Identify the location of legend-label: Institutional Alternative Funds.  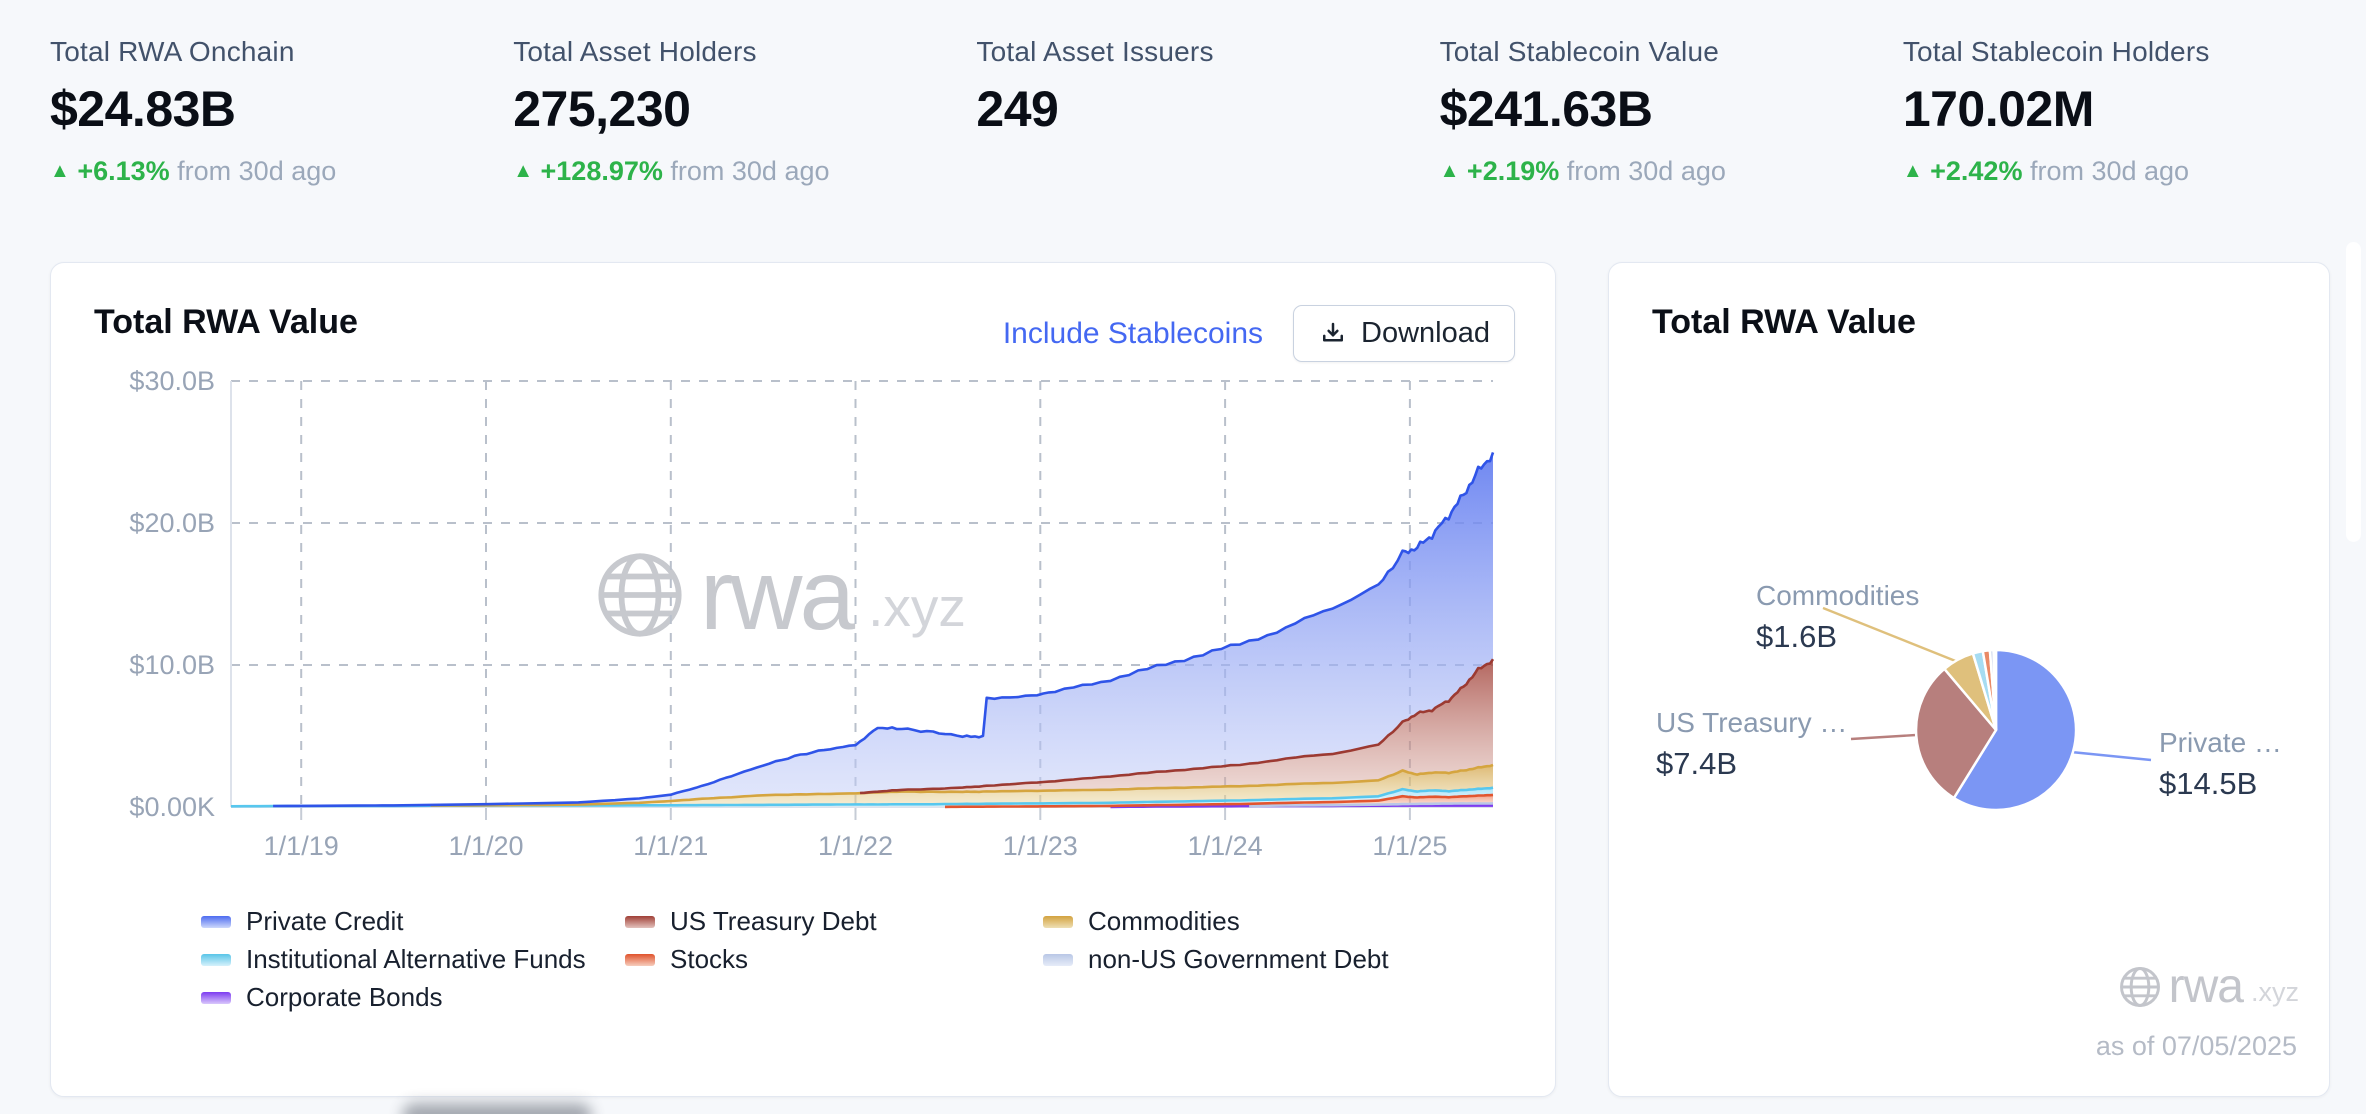
(416, 959).